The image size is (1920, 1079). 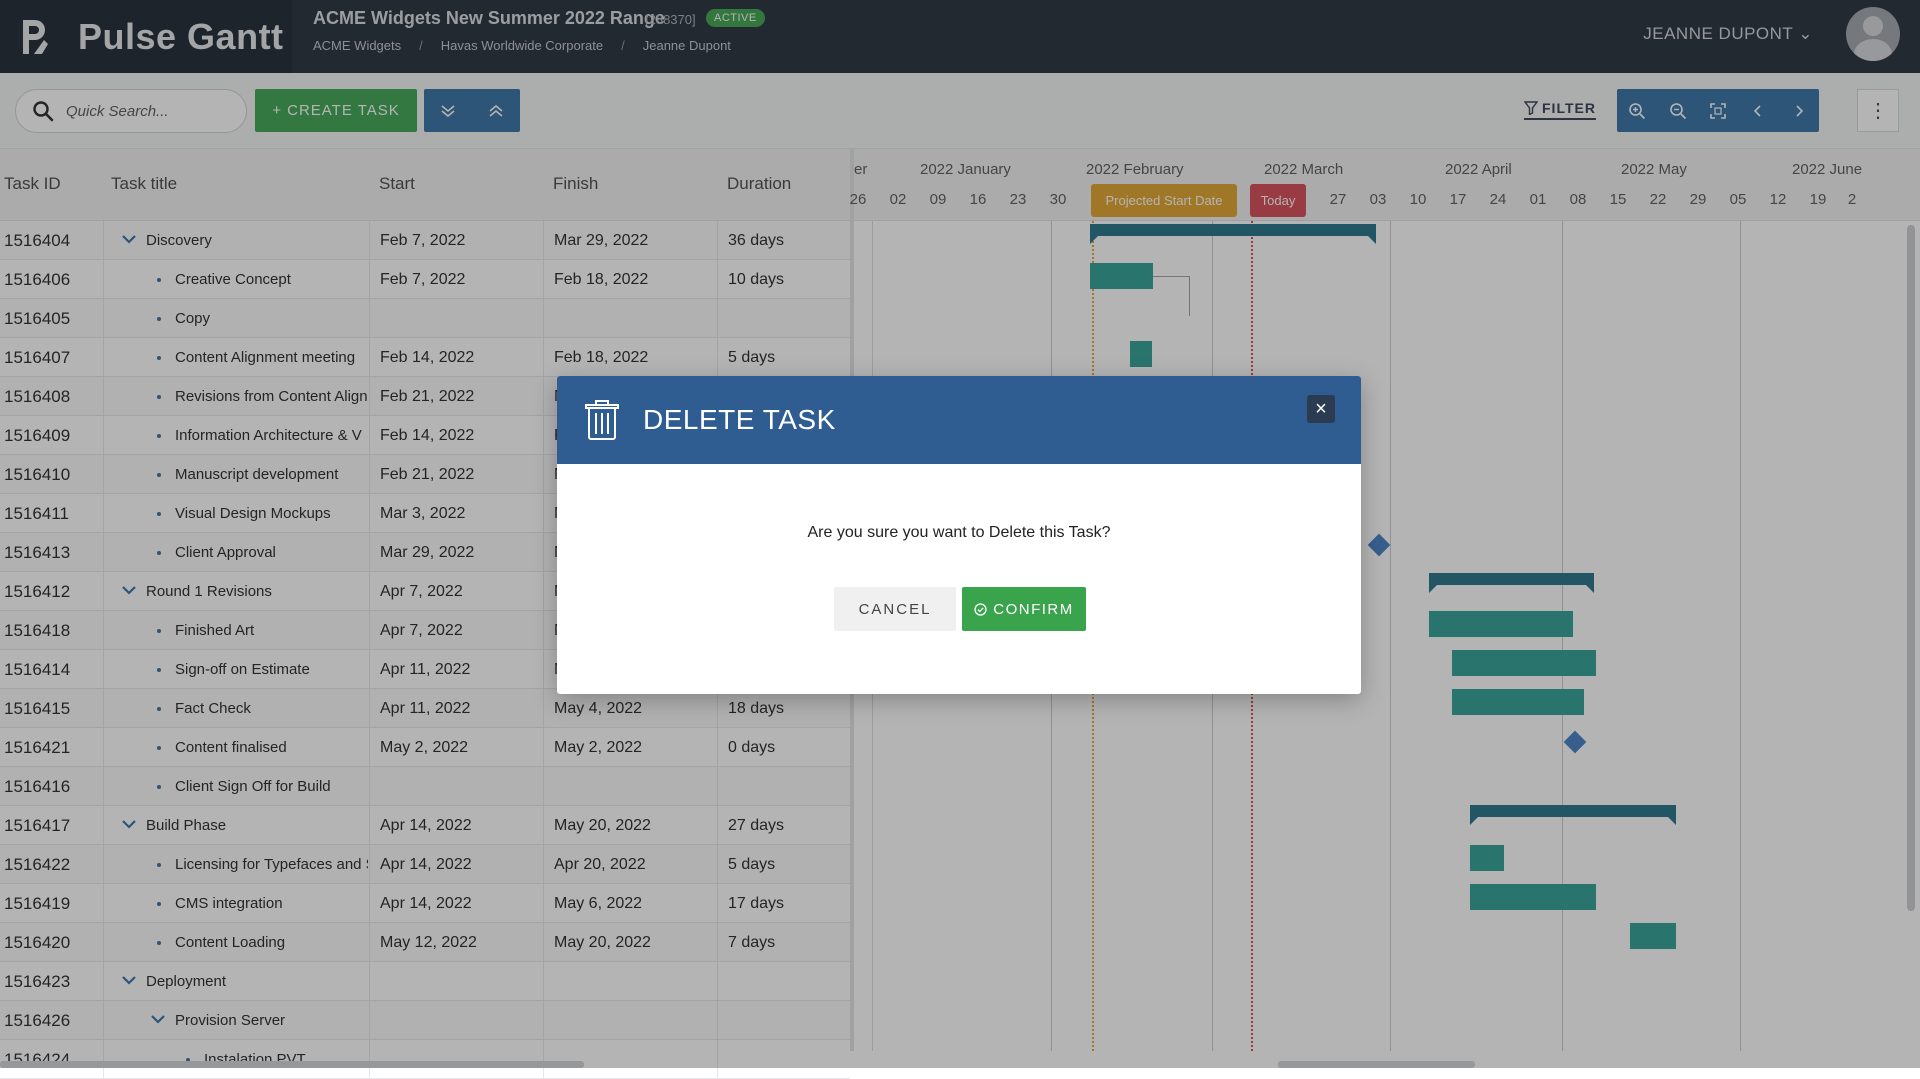 What do you see at coordinates (959, 420) in the screenshot?
I see `dialog-header: DELETE TASK ×` at bounding box center [959, 420].